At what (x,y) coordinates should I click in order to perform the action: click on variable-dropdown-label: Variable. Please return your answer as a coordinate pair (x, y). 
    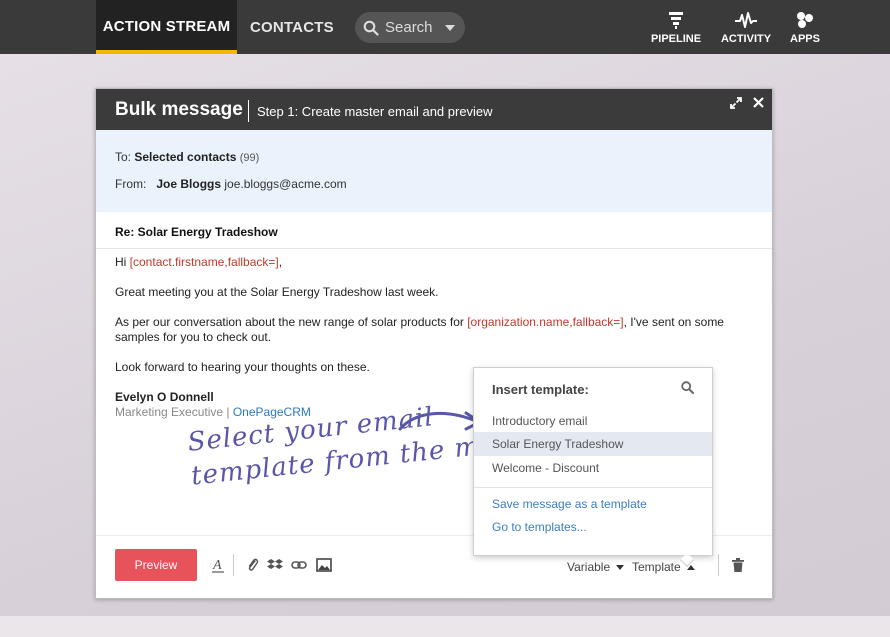
    Looking at the image, I should click on (589, 567).